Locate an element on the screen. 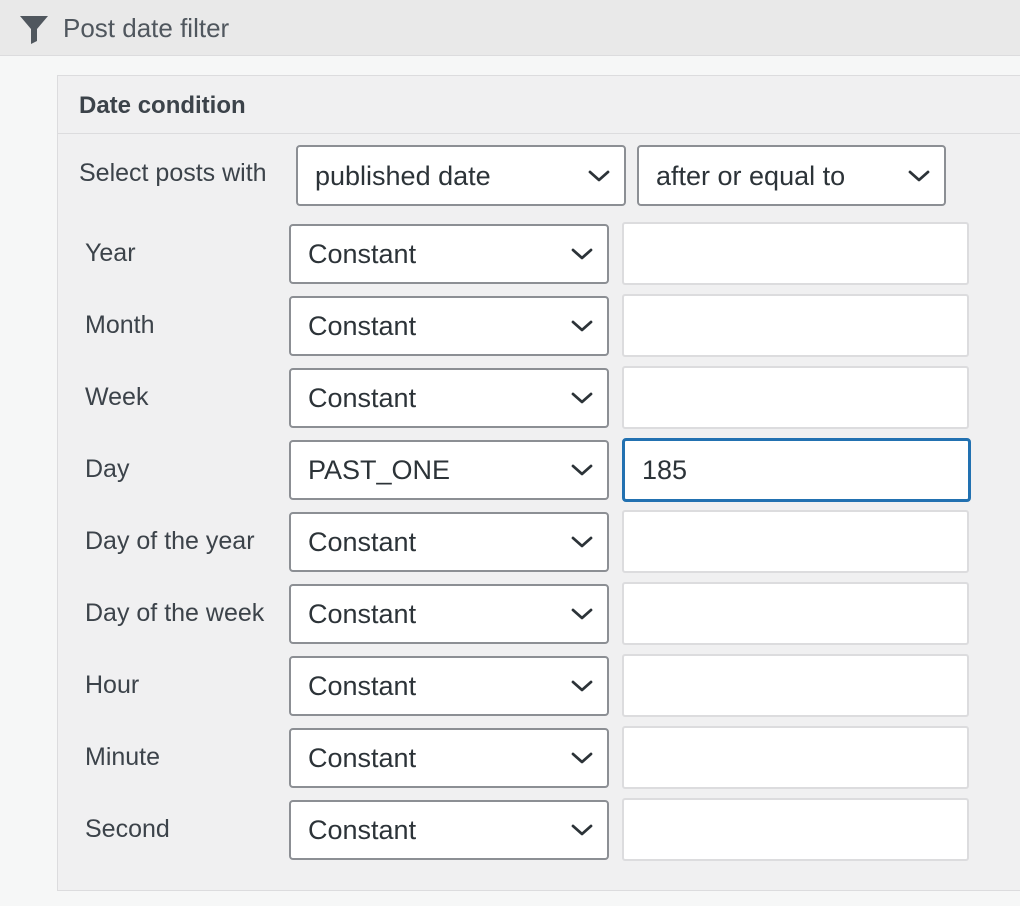 This screenshot has height=906, width=1020. row-label-week: Week is located at coordinates (117, 397).